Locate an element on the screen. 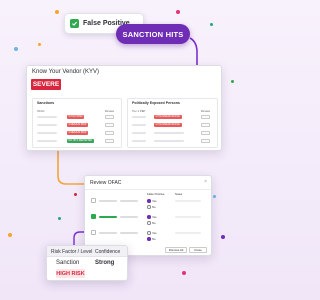 Image resolution: width=320 pixels, height=300 pixels. pep-col-name: Tier 1 PEP is located at coordinates (139, 111).